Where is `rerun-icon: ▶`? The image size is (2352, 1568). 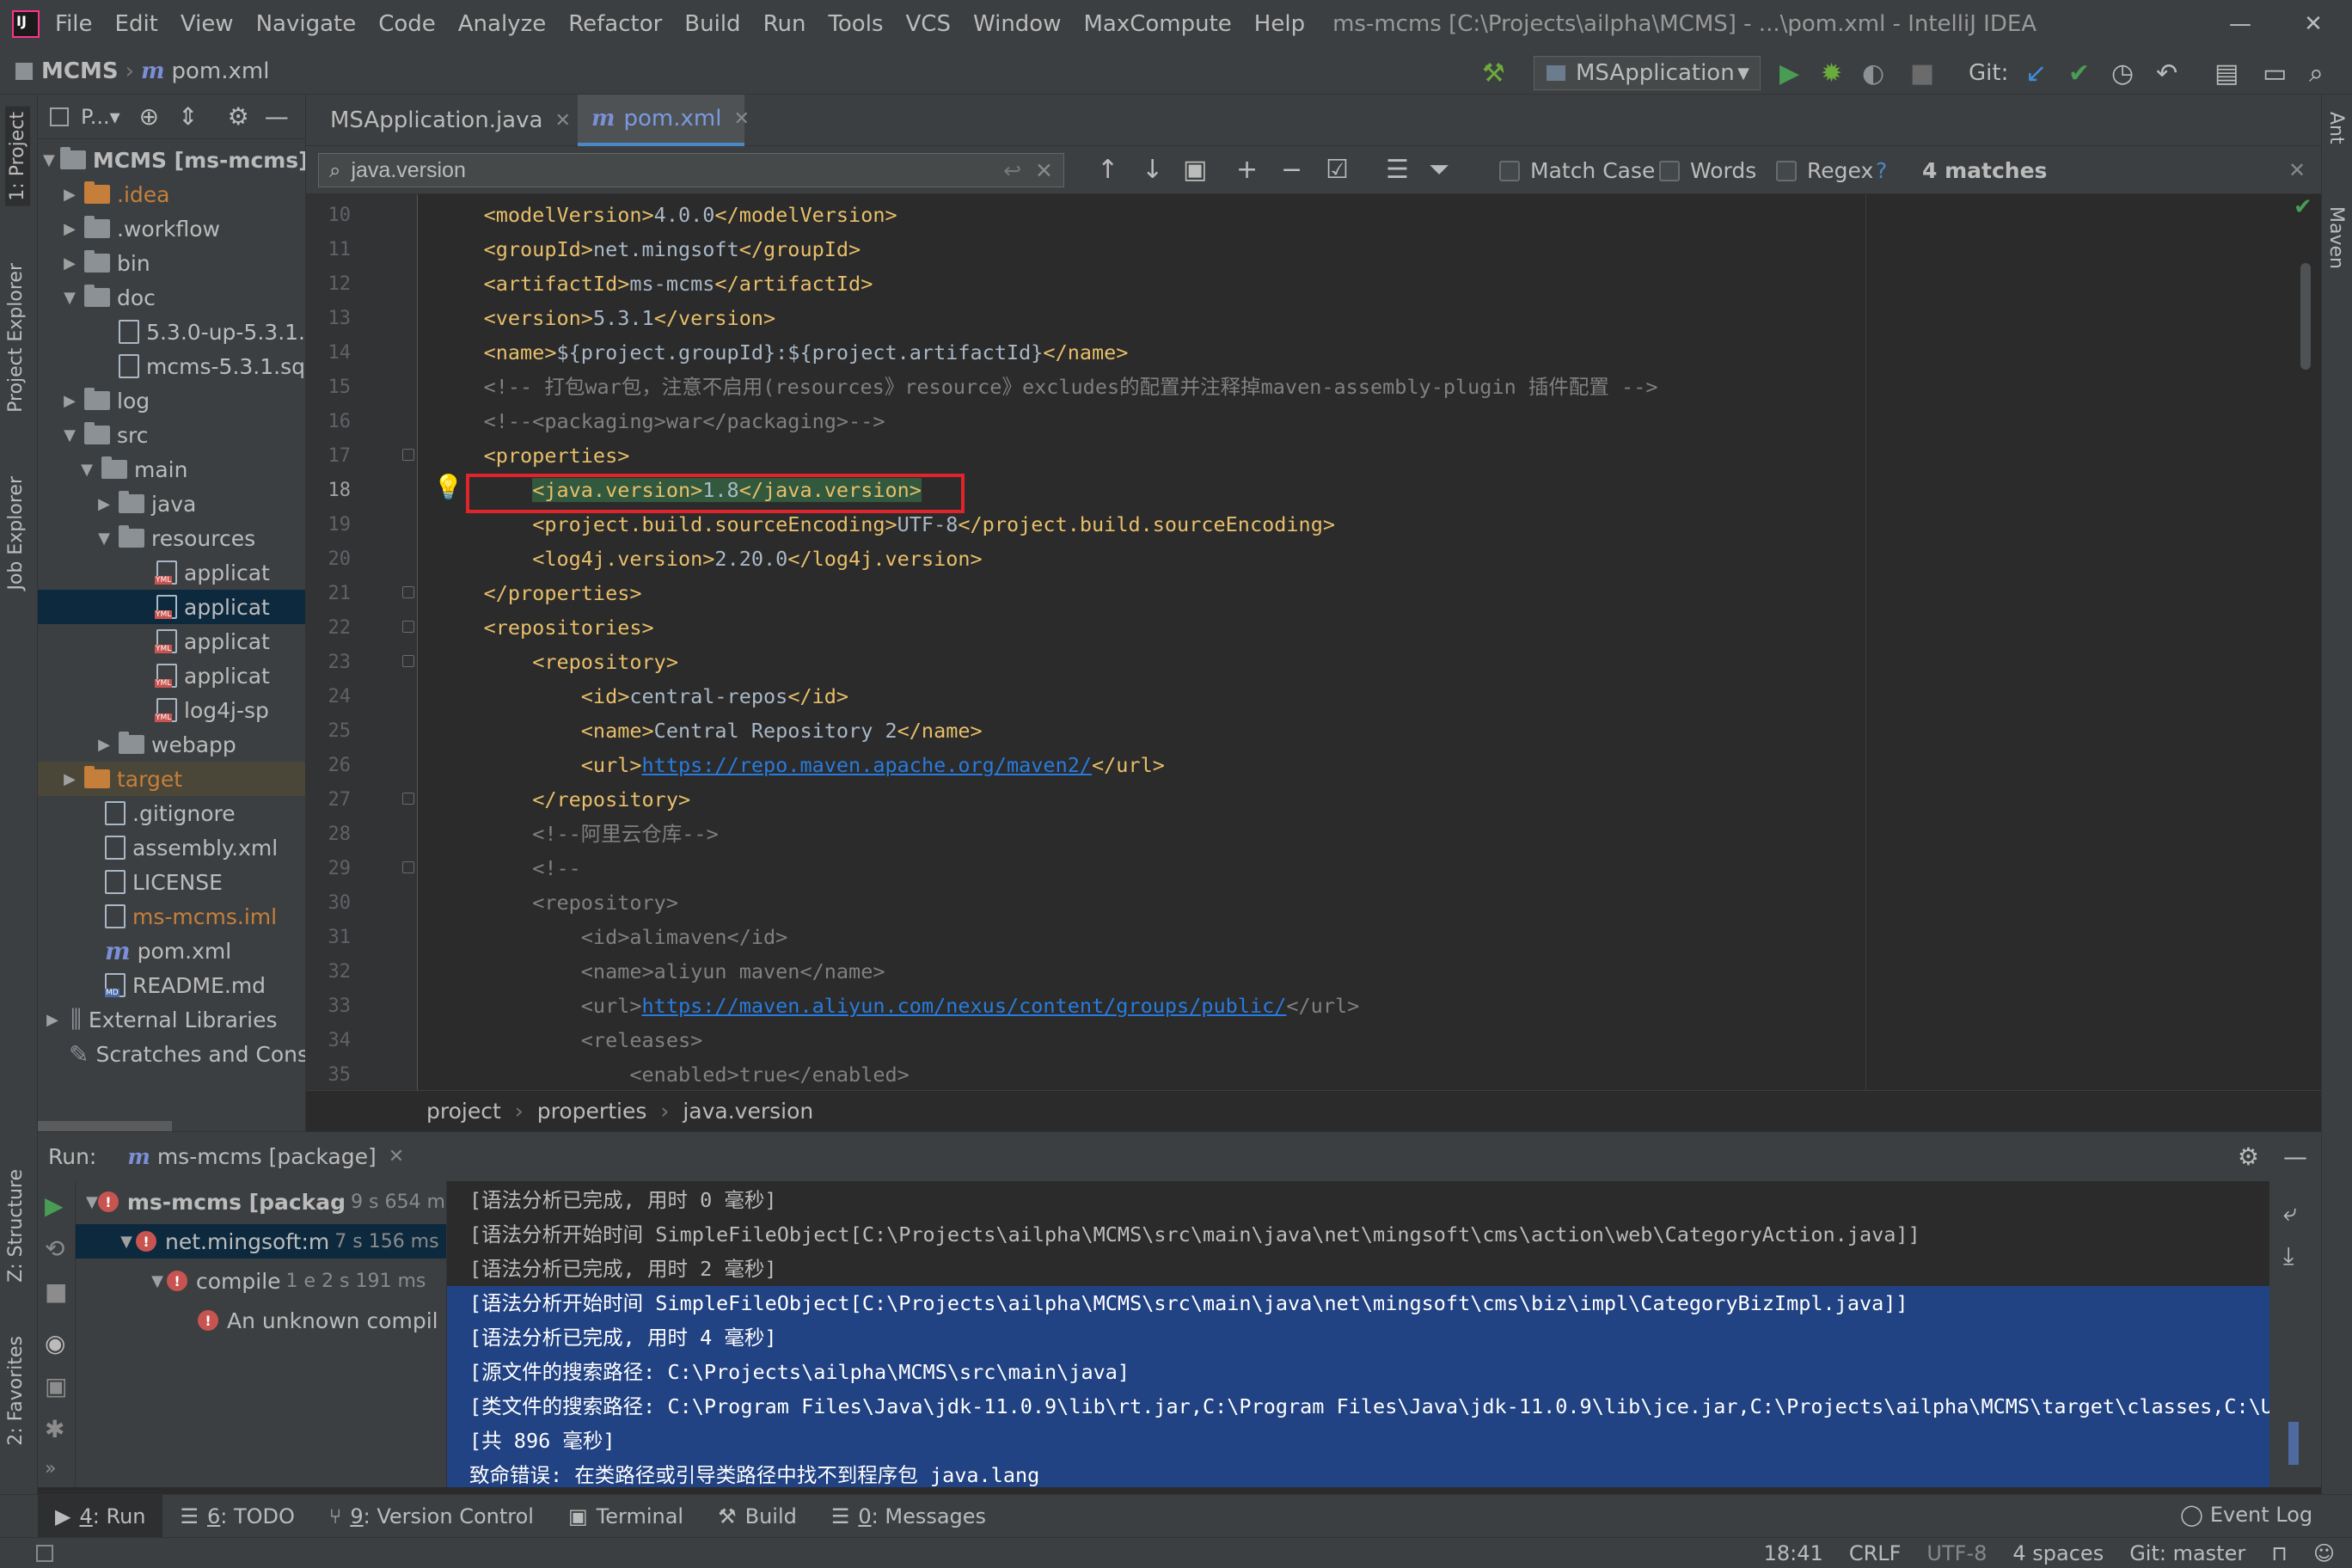
rerun-icon: ▶ is located at coordinates (54, 1205).